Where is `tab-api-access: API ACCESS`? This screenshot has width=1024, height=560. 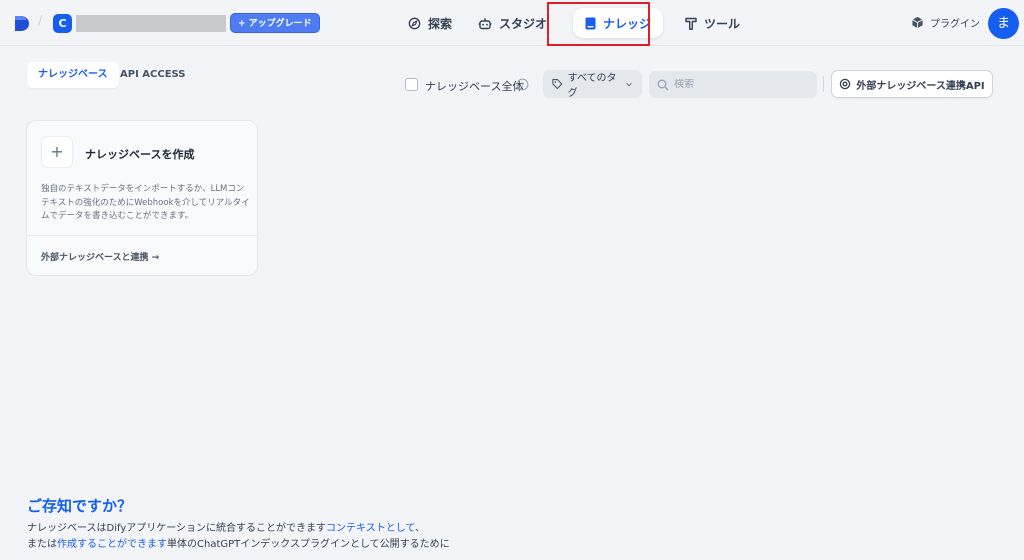
tab-api-access: API ACCESS is located at coordinates (152, 75).